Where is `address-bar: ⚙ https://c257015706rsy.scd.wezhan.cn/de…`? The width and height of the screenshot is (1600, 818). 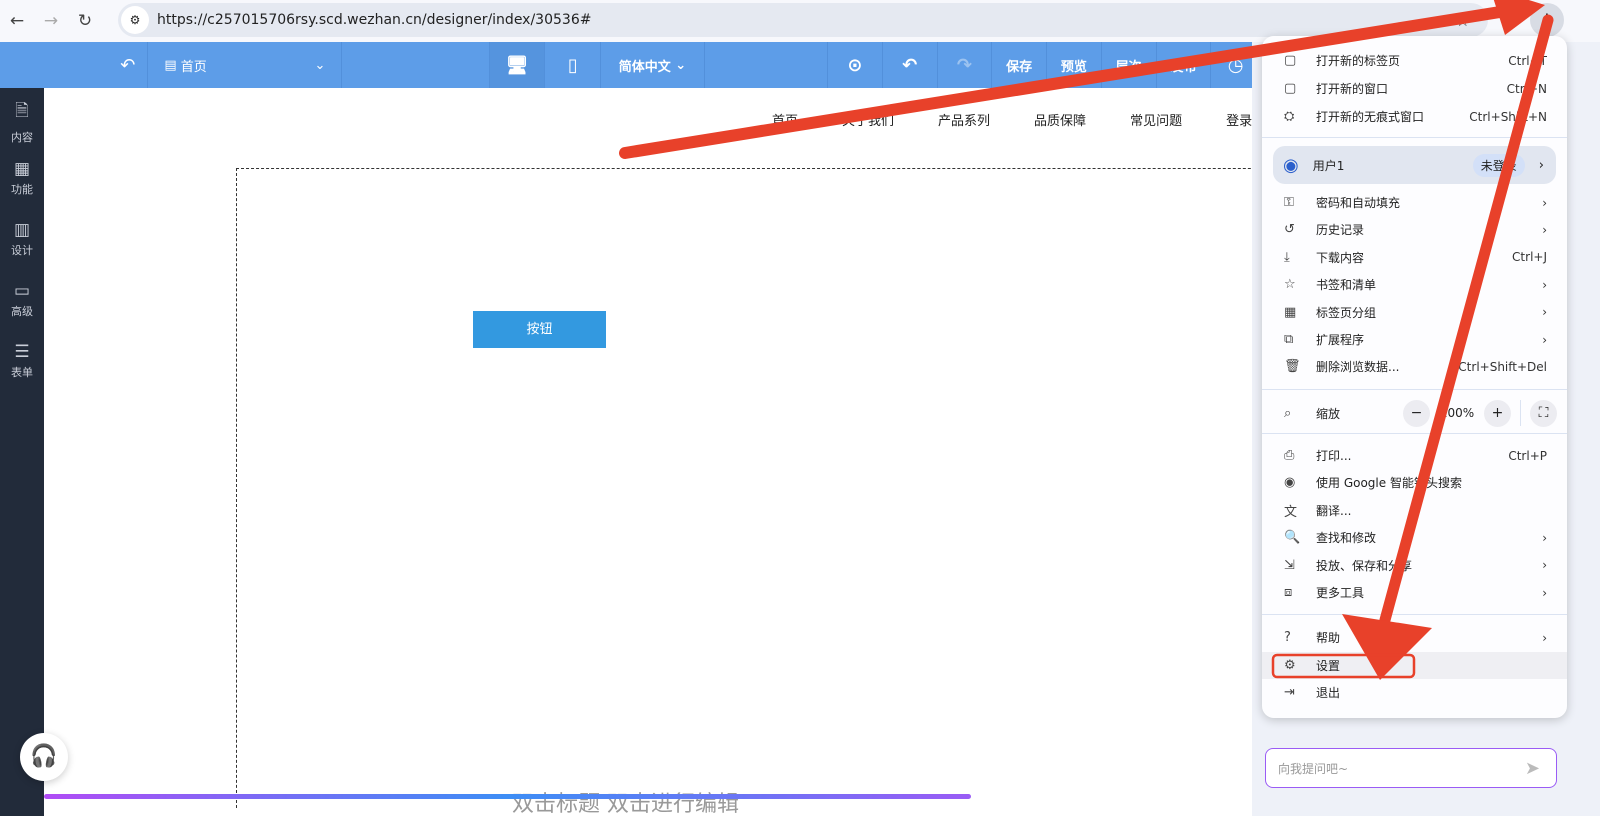
address-bar: ⚙ https://c257015706rsy.scd.wezhan.cn/de… is located at coordinates (803, 20).